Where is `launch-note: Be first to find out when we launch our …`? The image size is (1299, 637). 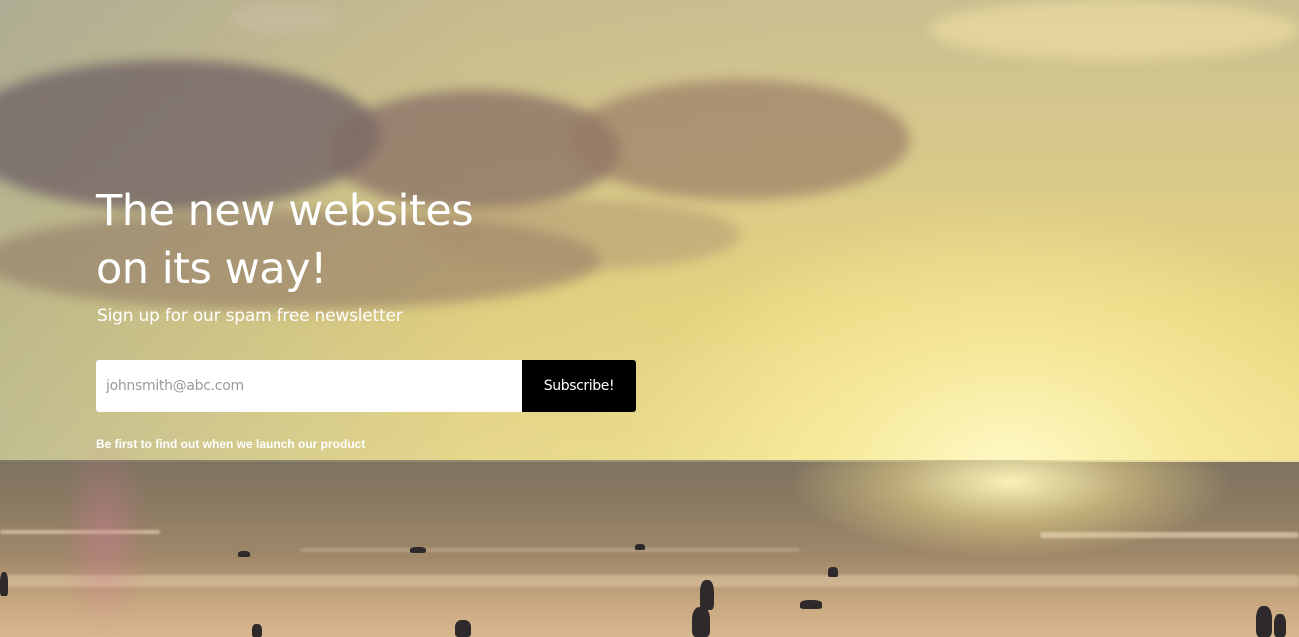 launch-note: Be first to find out when we launch our … is located at coordinates (231, 444).